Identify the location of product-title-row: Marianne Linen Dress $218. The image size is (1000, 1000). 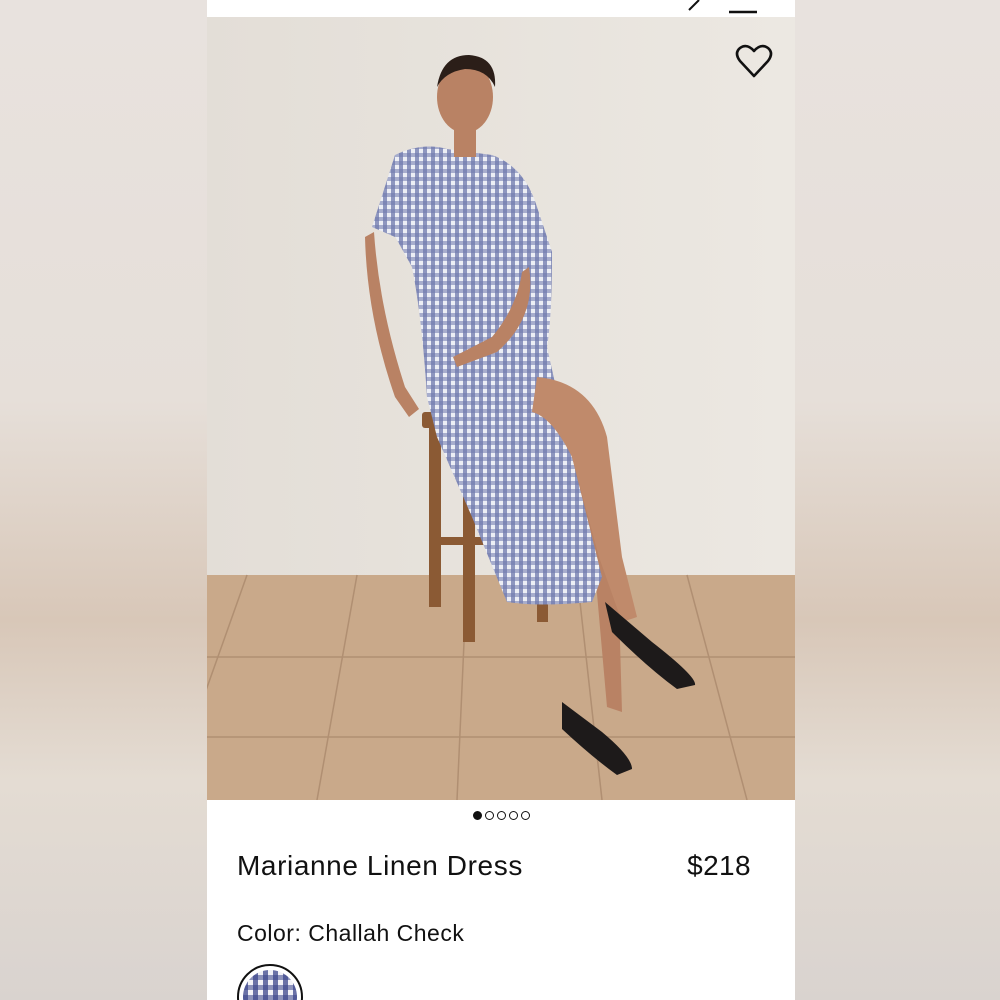
(494, 866).